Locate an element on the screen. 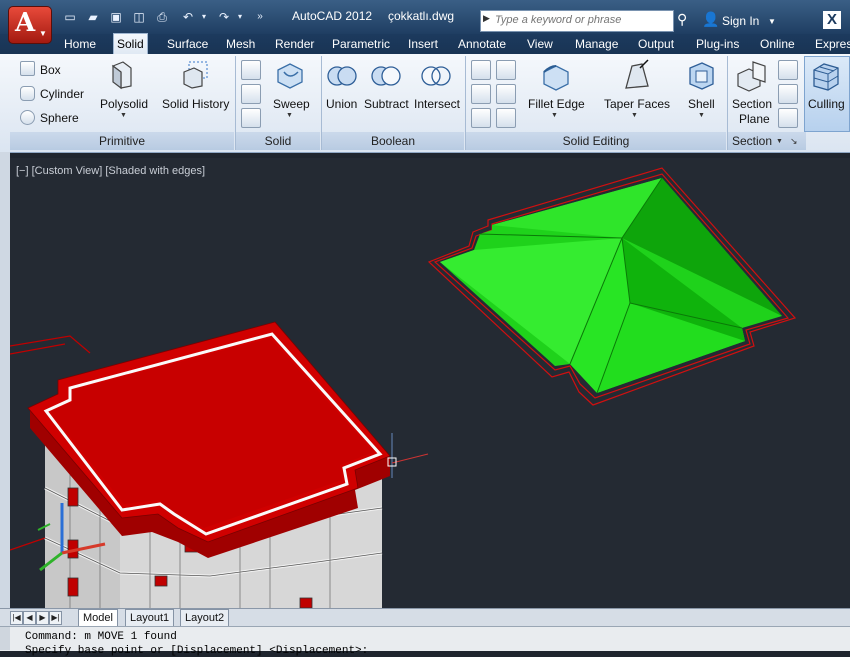  intersect-button: Intersect is located at coordinates (437, 104).